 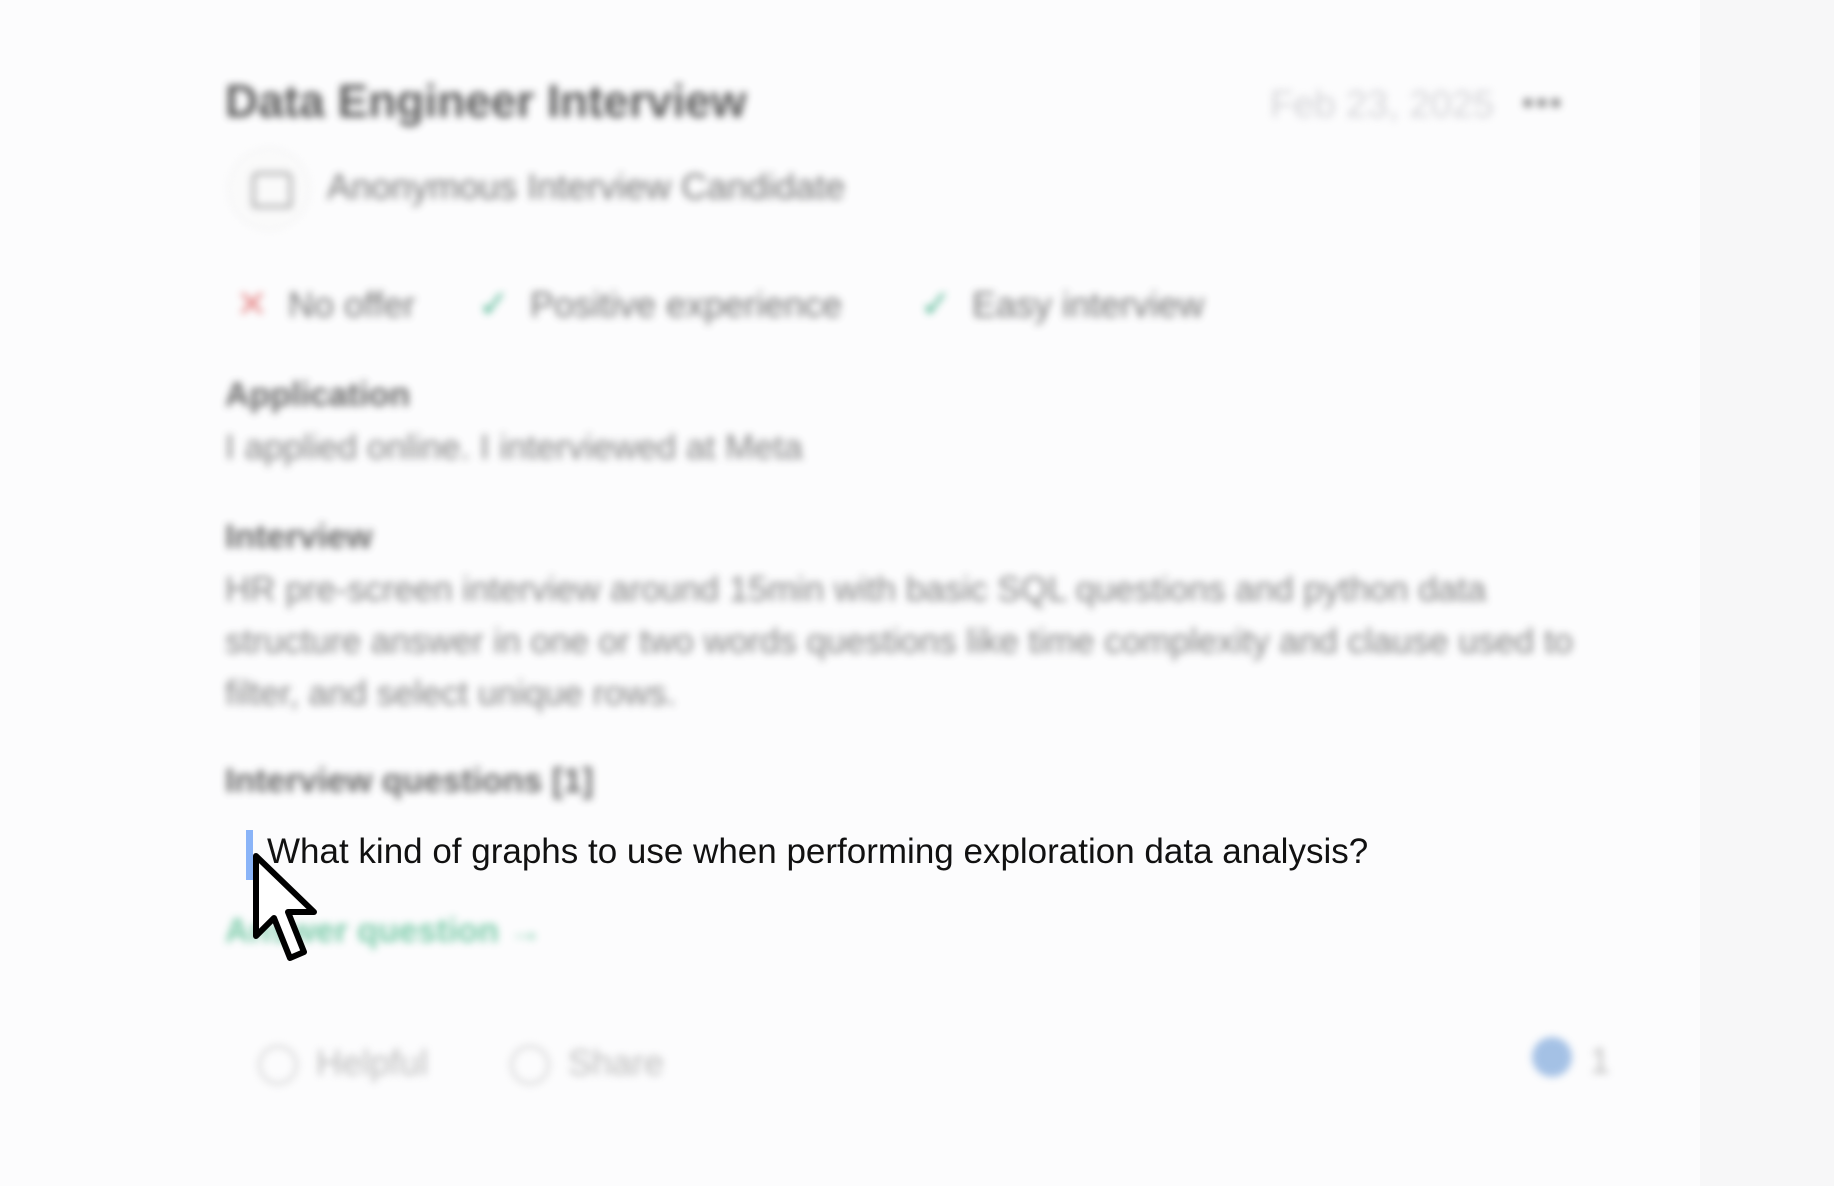 I want to click on mouse-pointer-icon, so click(x=285, y=907).